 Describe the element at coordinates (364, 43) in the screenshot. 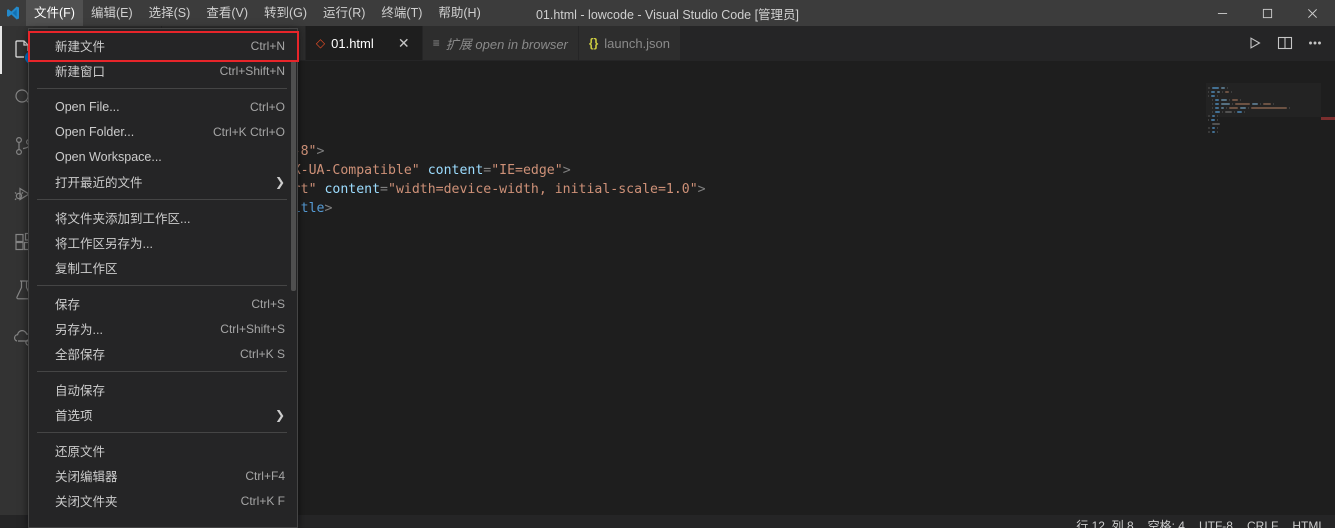

I see `tab-01-html: ◇ 01.html ✕` at that location.